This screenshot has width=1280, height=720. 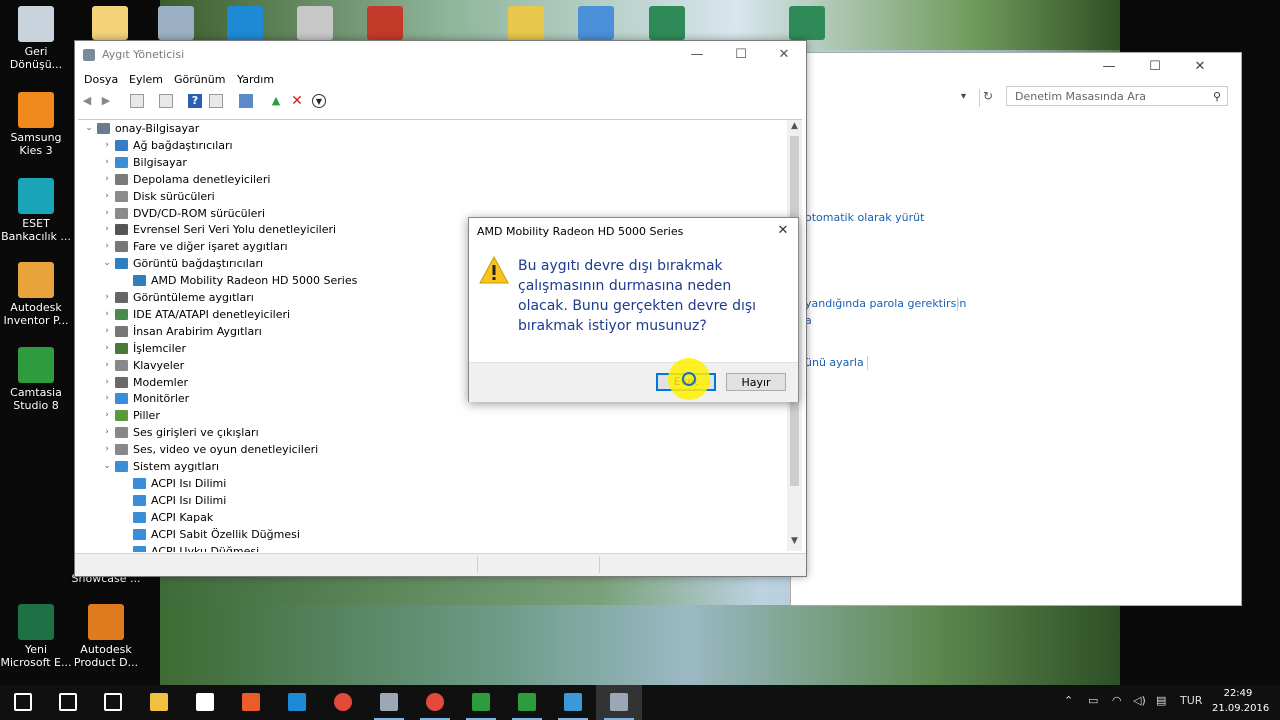 What do you see at coordinates (146, 79) in the screenshot?
I see `menu-action: Eylem` at bounding box center [146, 79].